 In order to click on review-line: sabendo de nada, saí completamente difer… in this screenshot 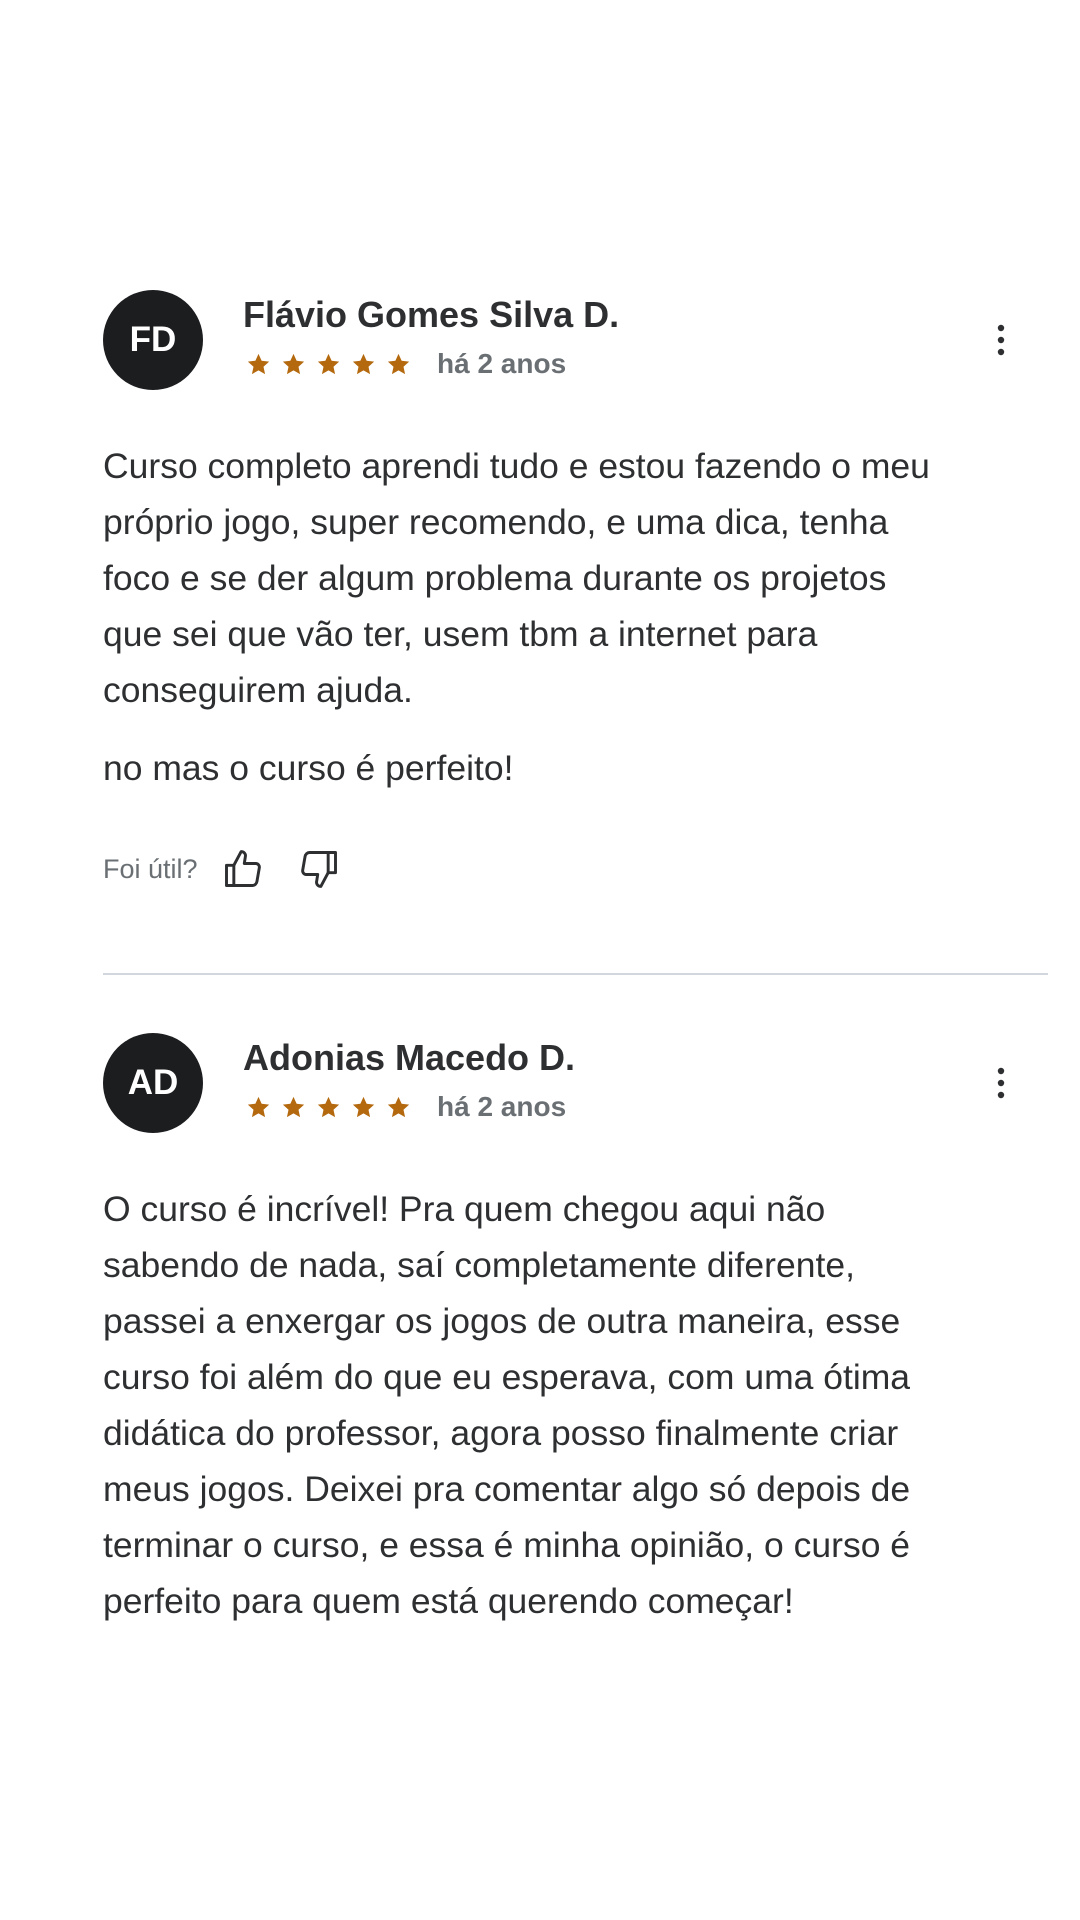, I will do `click(479, 1265)`.